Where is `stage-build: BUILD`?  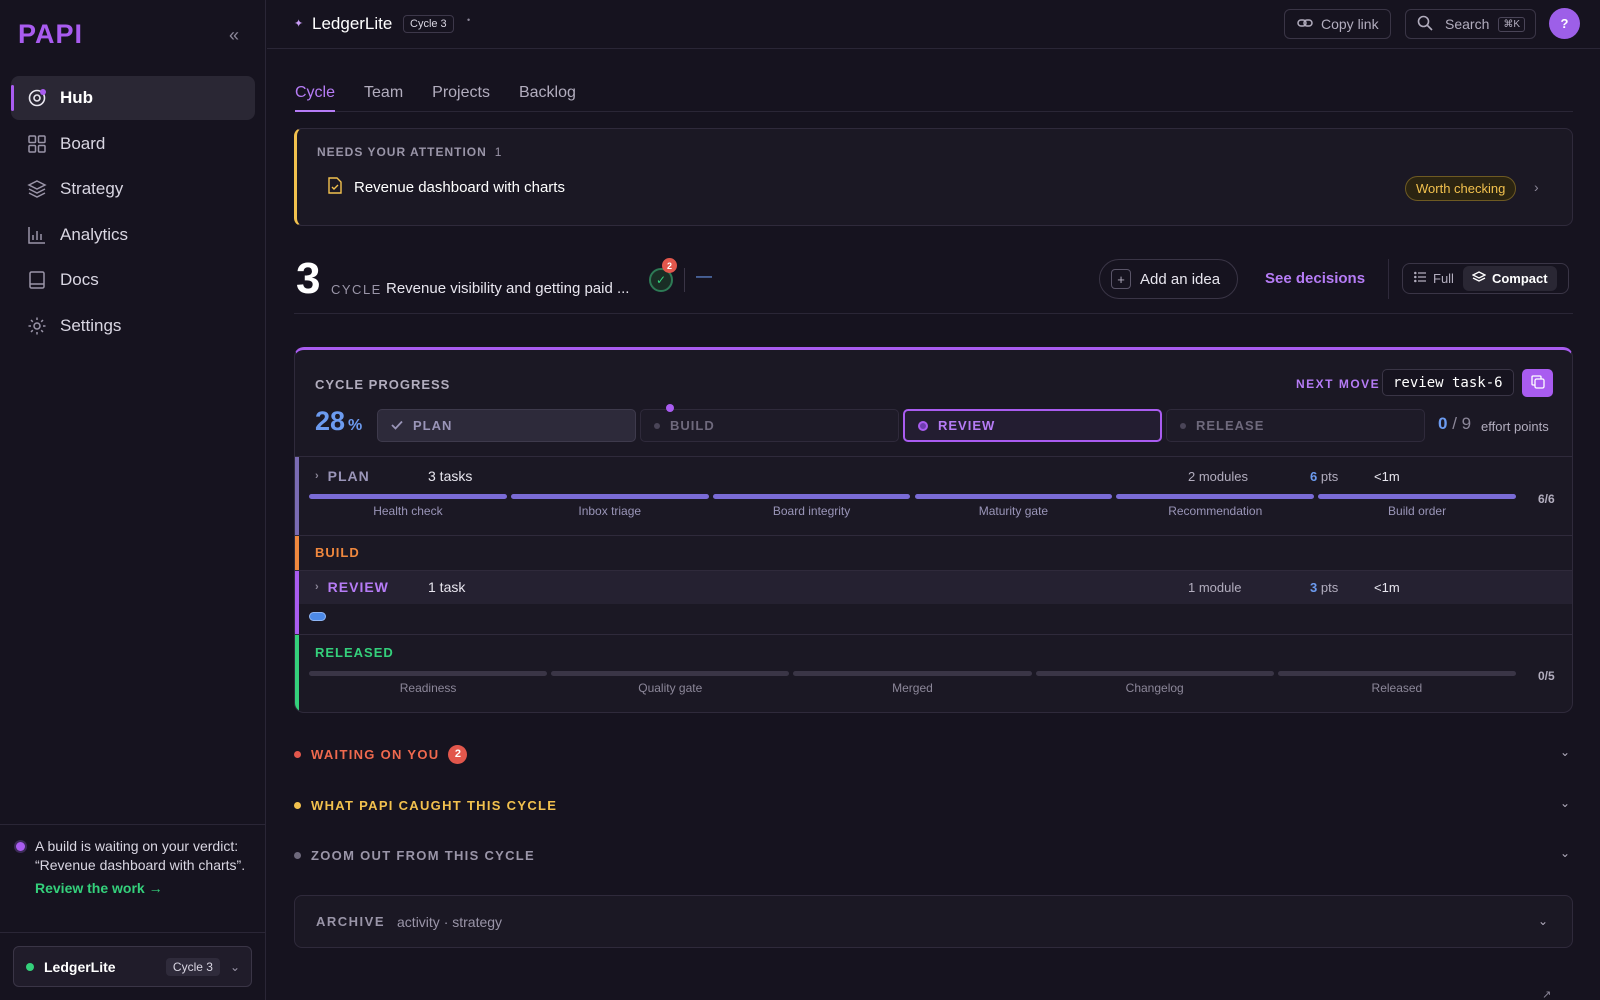 stage-build: BUILD is located at coordinates (769, 425).